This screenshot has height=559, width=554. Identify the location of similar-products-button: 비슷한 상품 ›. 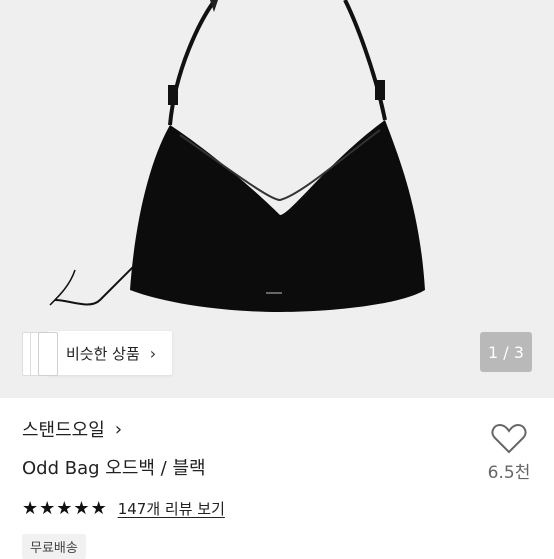
(110, 353).